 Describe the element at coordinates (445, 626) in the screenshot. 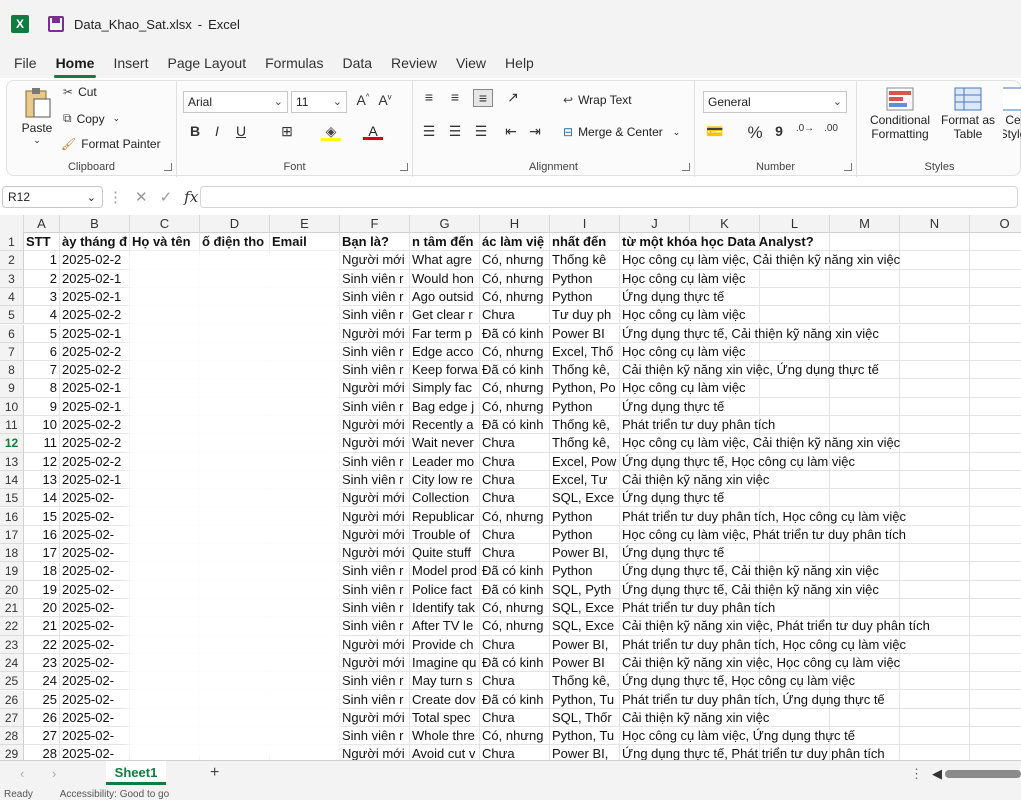

I see `cell: After TV le` at that location.